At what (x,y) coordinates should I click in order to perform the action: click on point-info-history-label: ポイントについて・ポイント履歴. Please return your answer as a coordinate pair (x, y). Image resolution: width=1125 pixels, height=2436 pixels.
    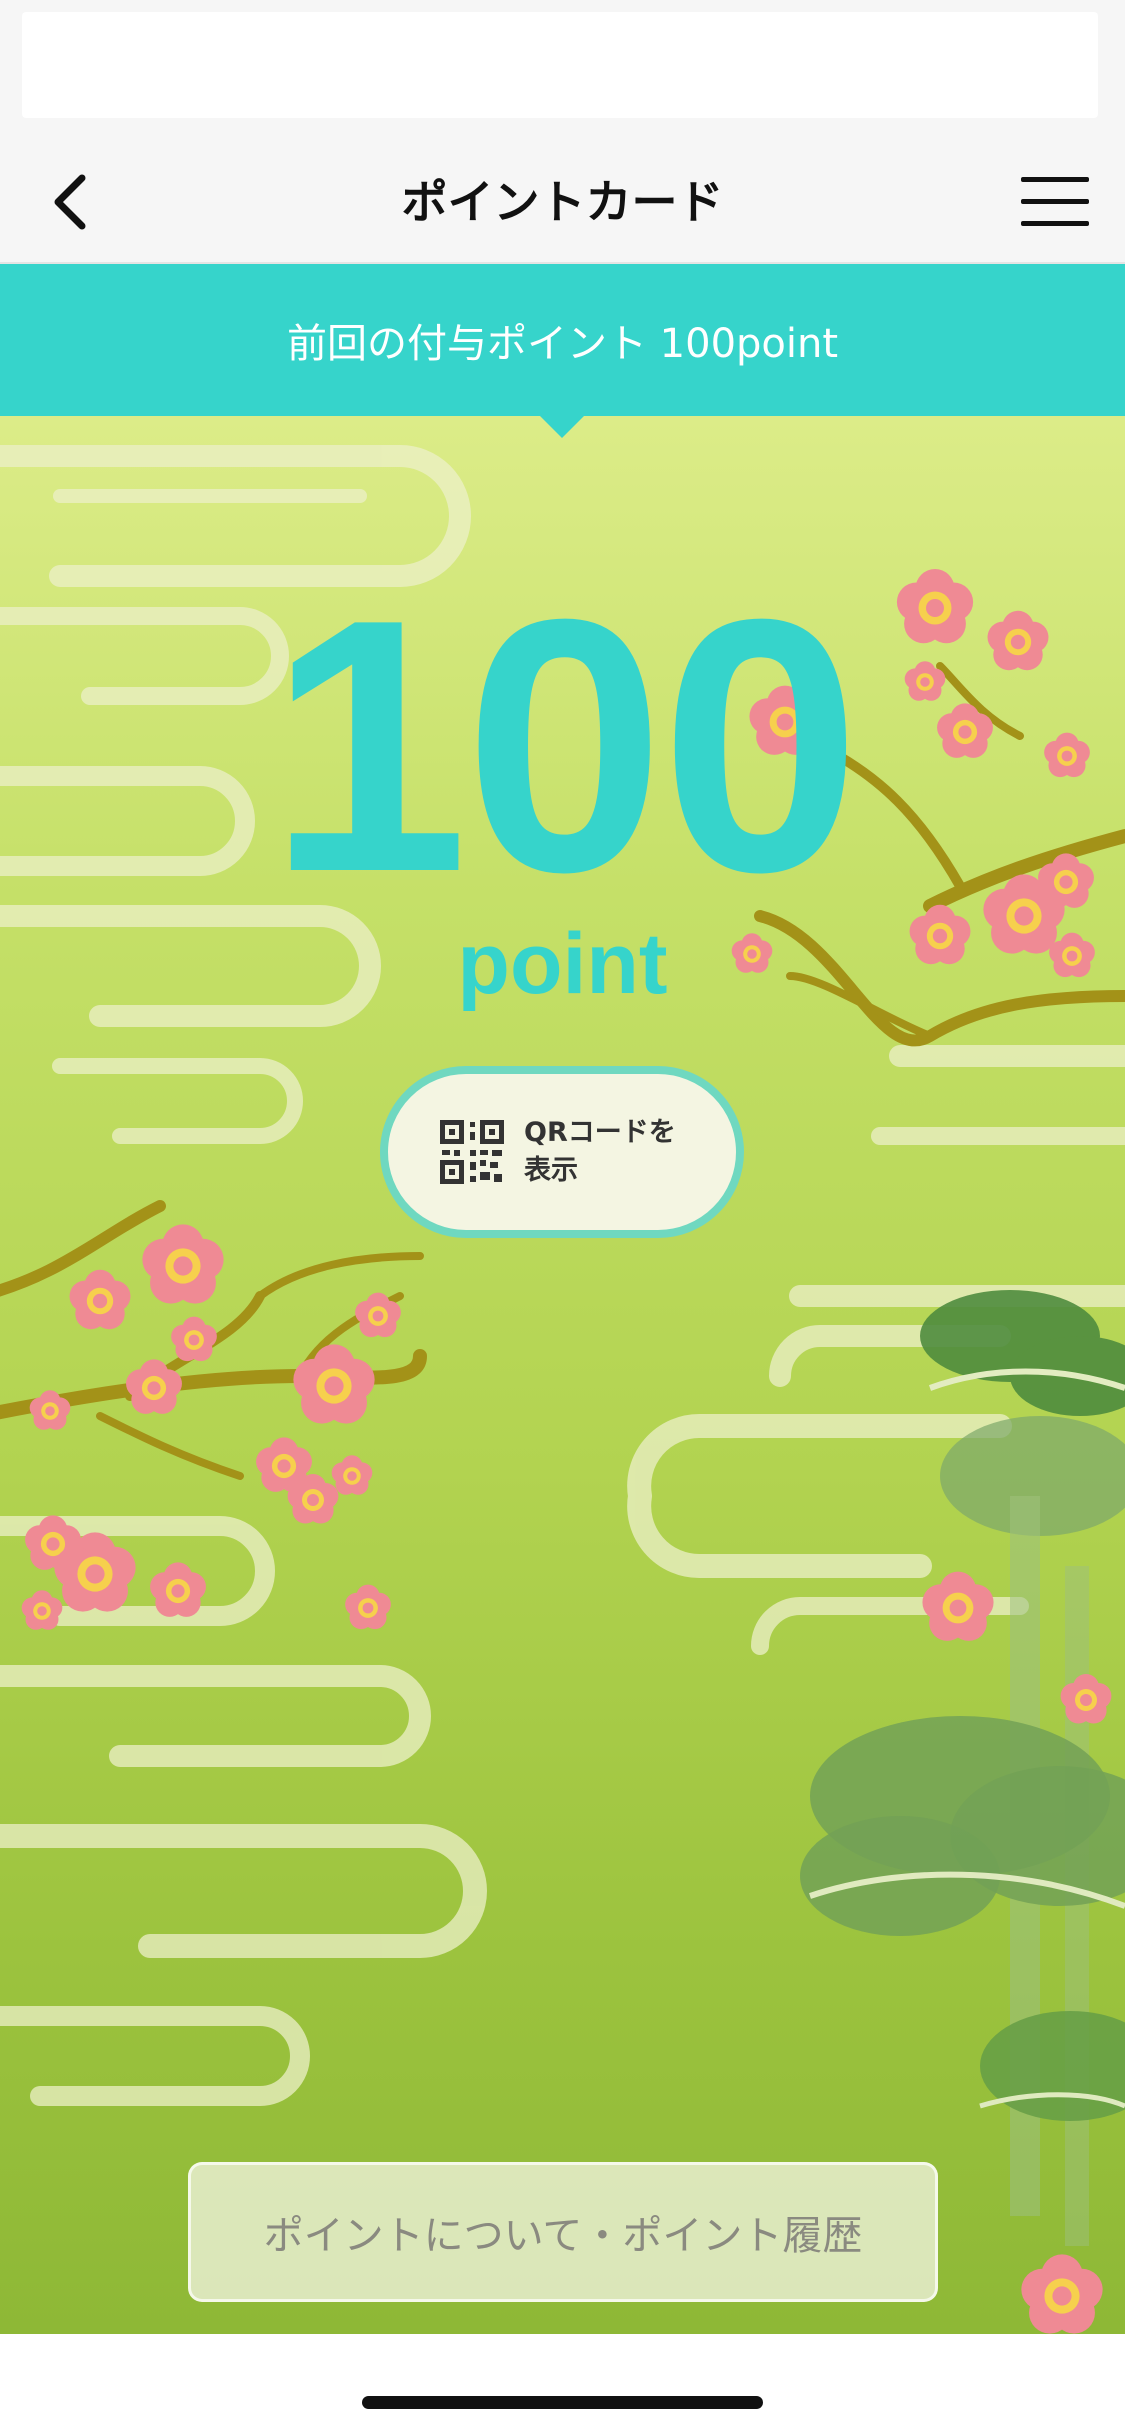
    Looking at the image, I should click on (563, 2236).